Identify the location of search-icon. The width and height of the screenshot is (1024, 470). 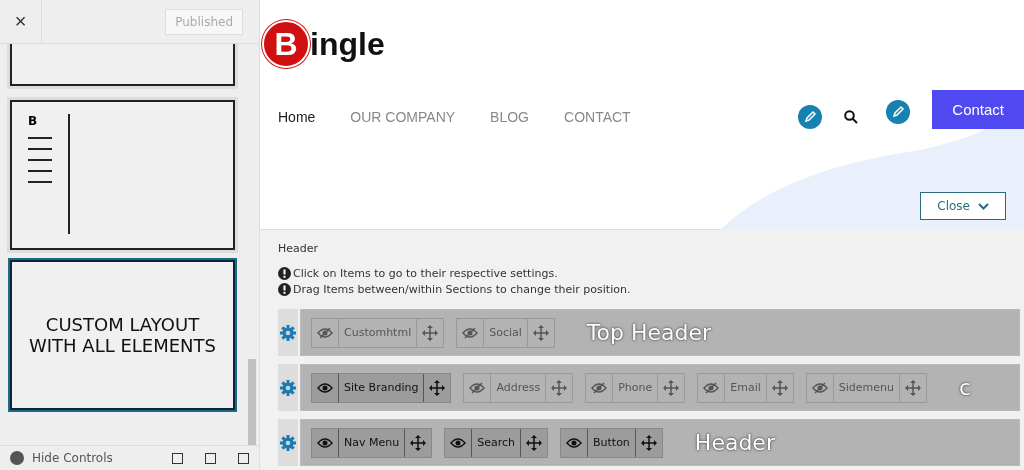
(851, 116).